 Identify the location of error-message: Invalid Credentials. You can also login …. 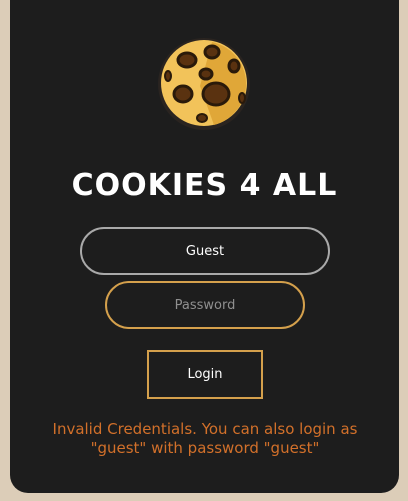
(205, 439).